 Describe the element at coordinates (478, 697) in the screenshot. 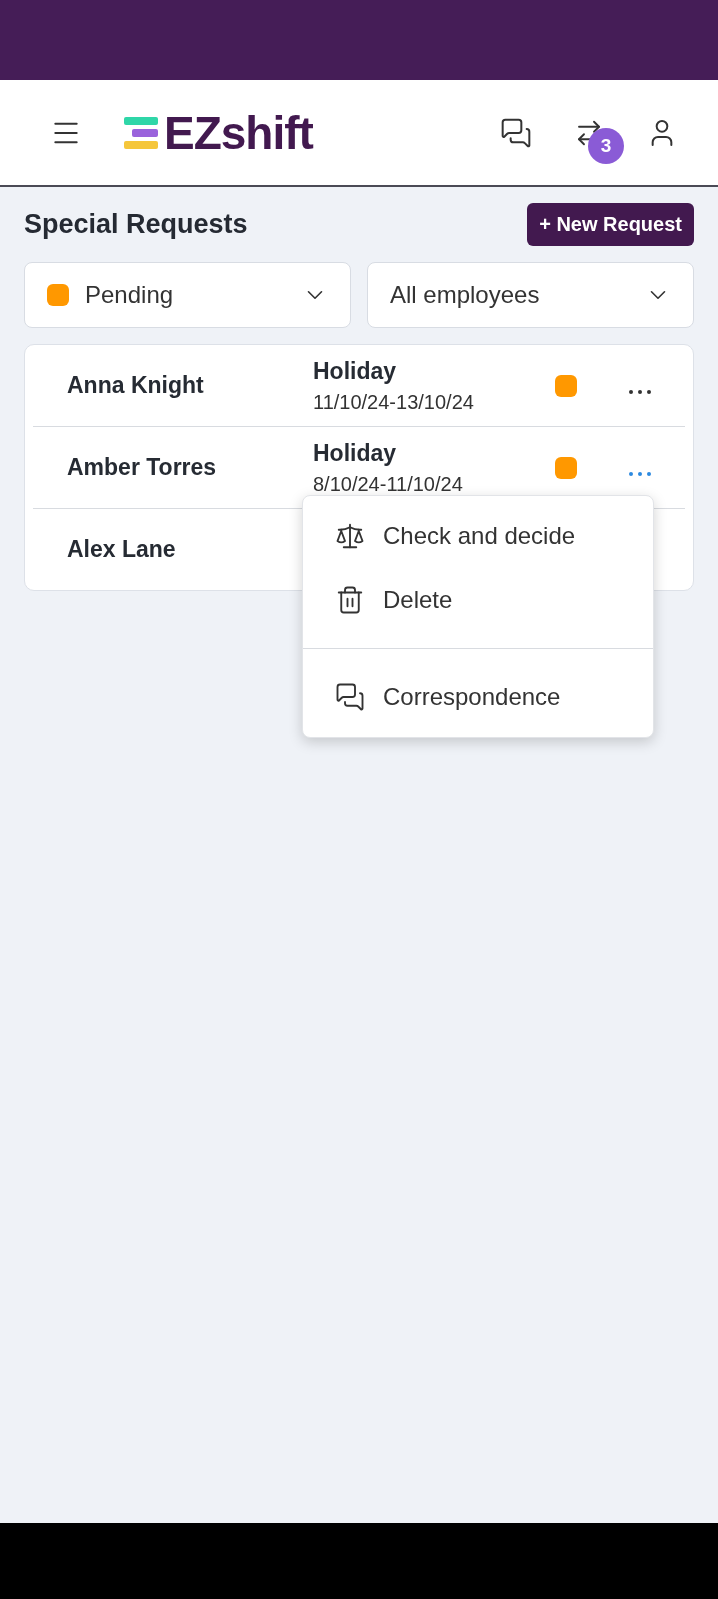

I see `menu-item: Correspondence` at that location.